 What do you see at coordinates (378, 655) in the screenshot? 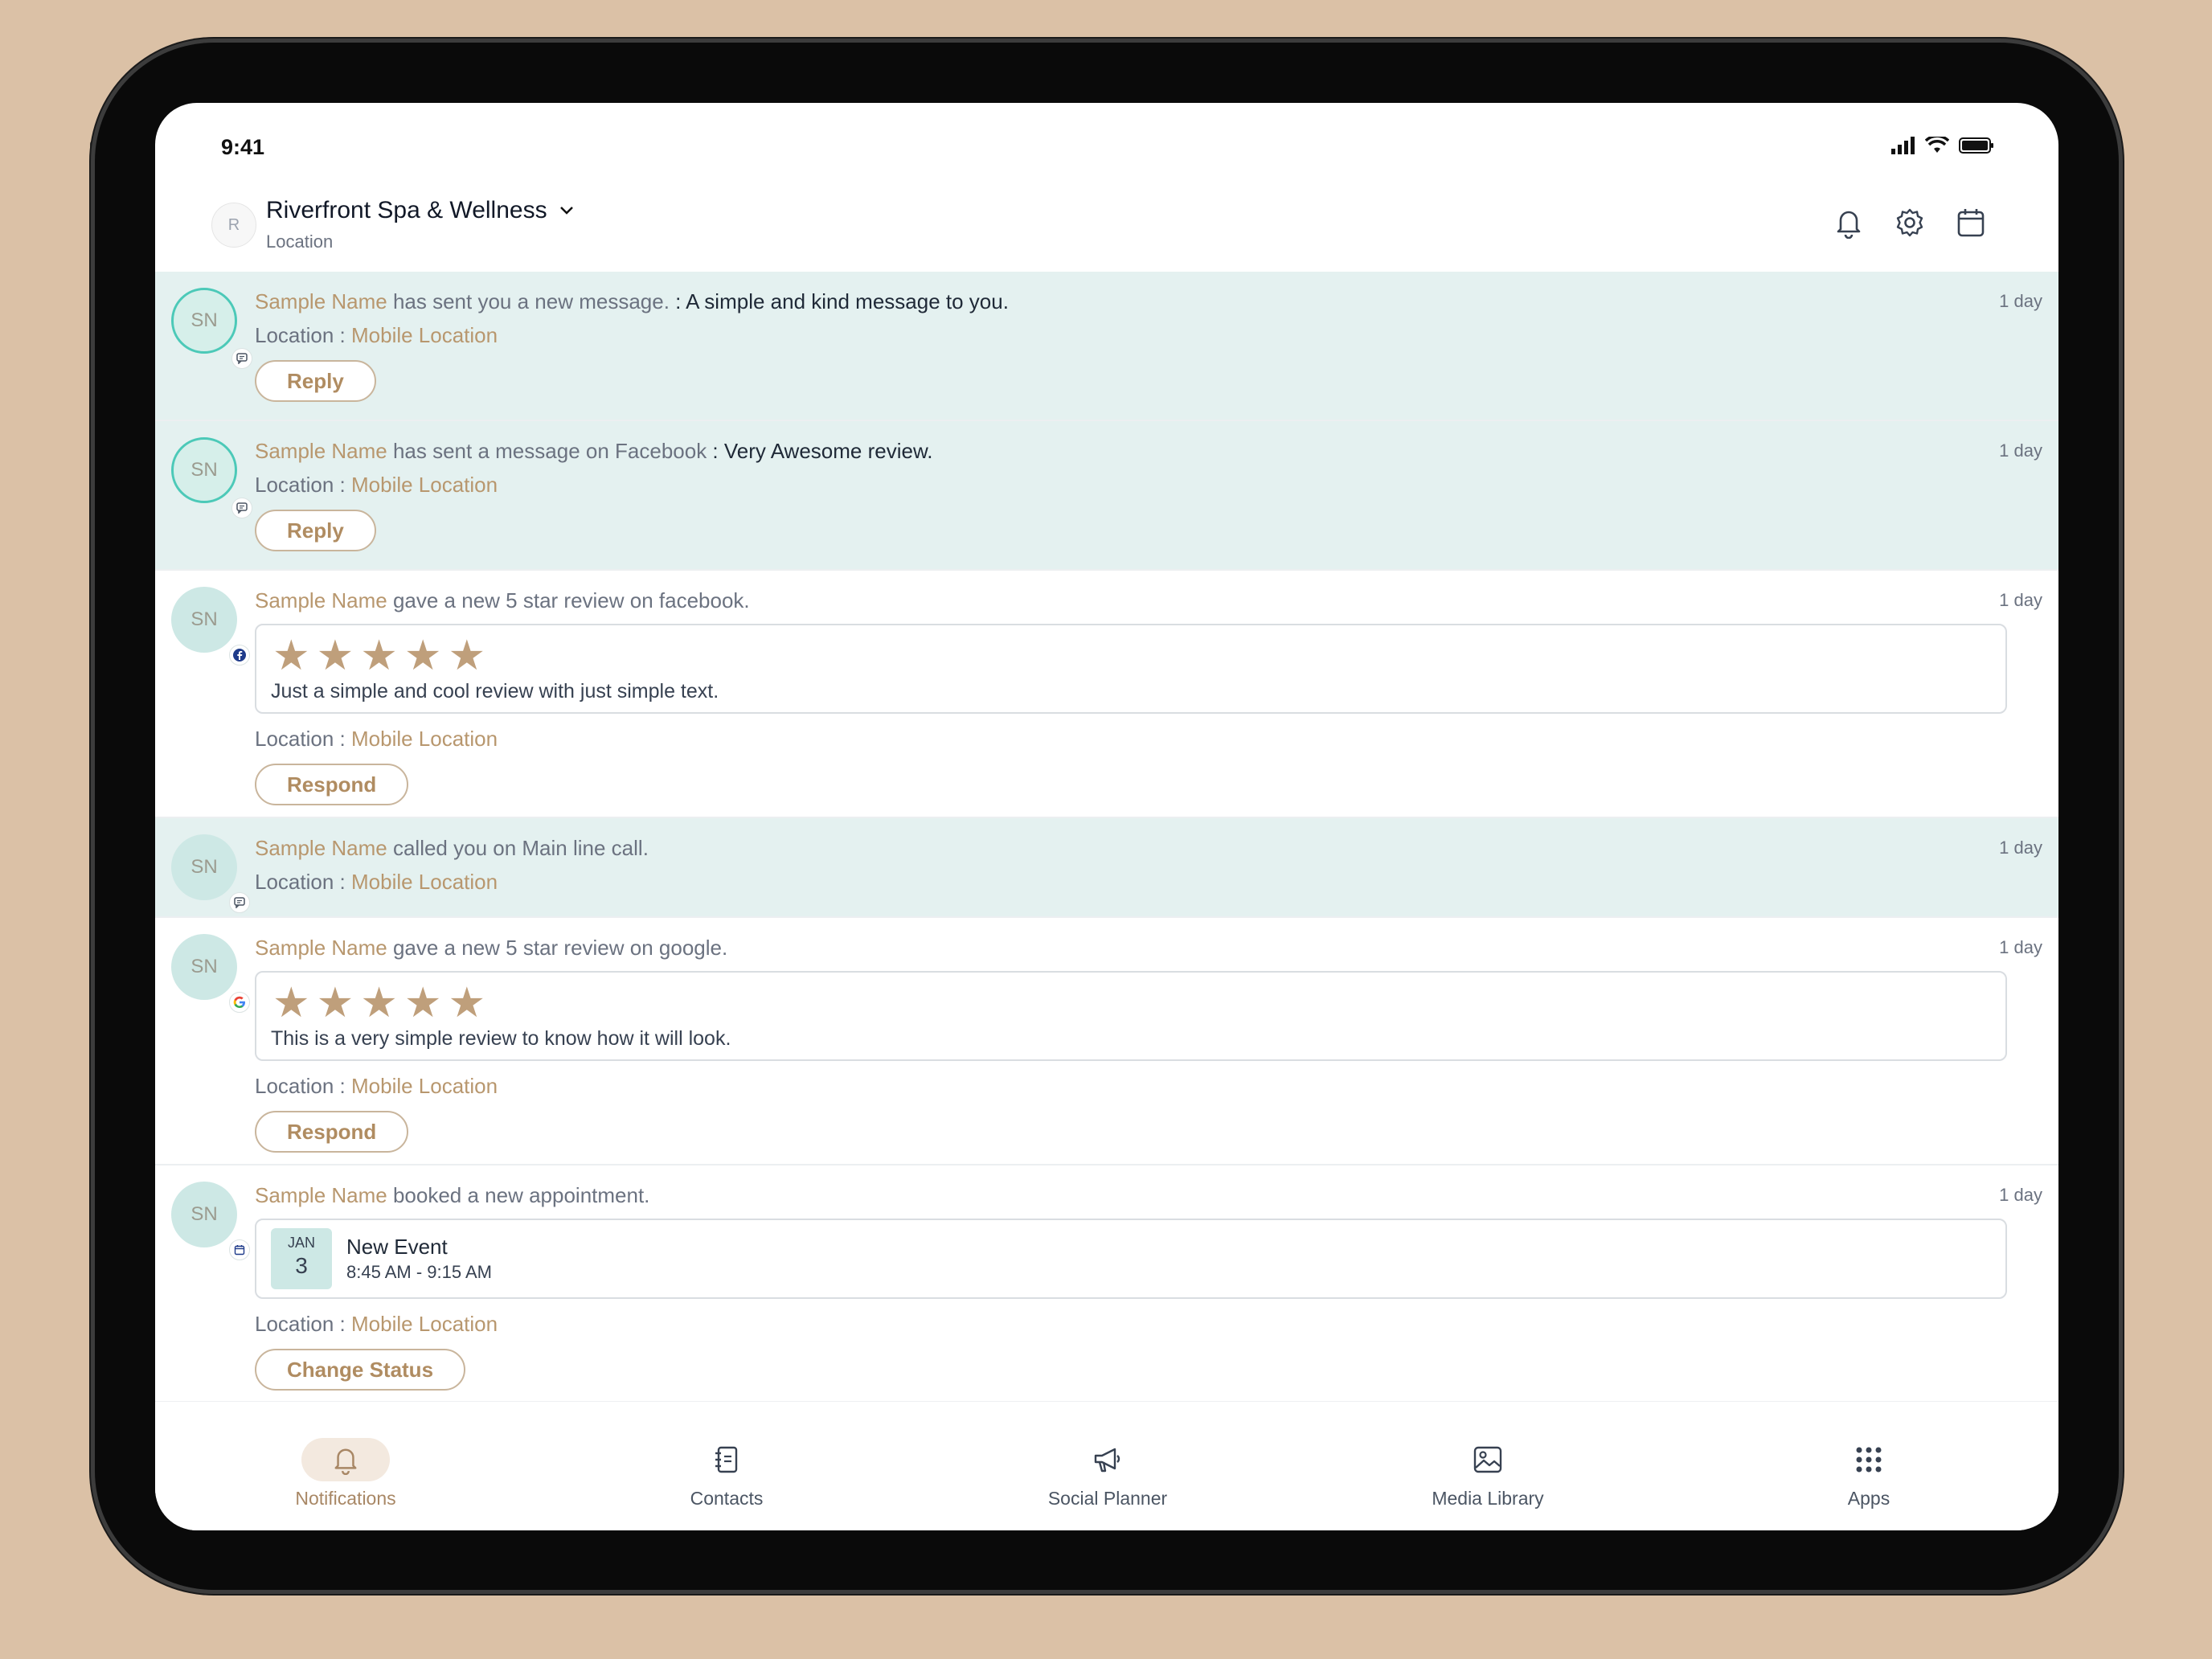
I see `star-rating: ★ ★ ★ ★ ★` at bounding box center [378, 655].